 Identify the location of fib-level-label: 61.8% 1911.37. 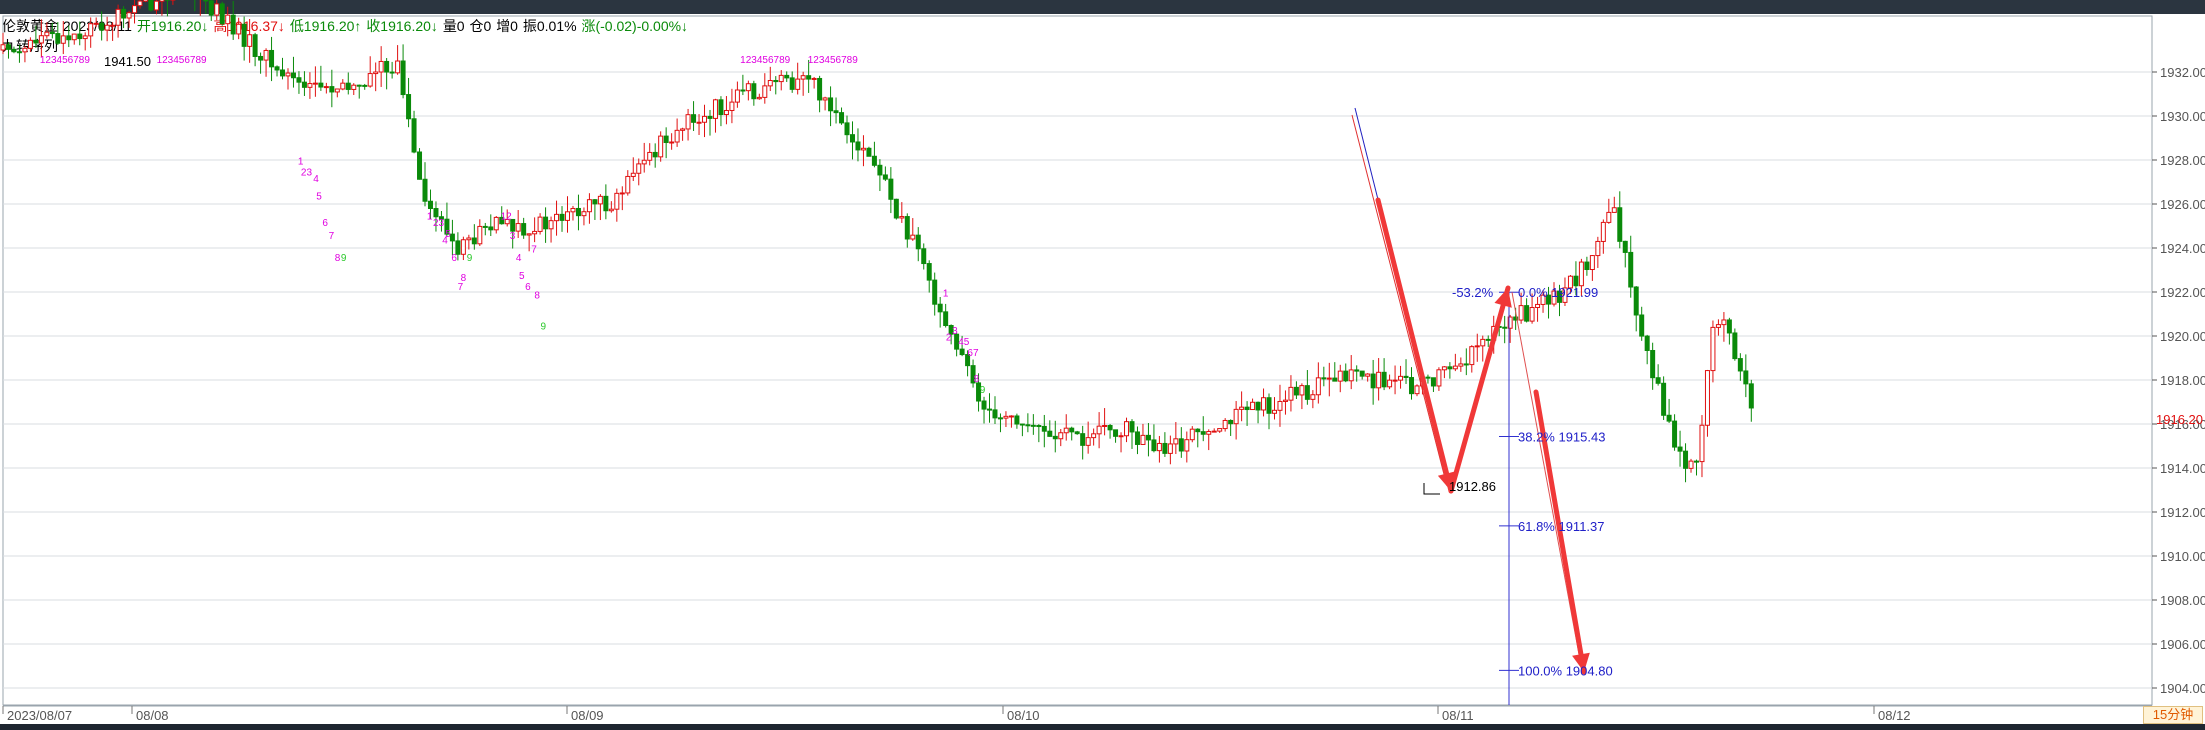
(1561, 526).